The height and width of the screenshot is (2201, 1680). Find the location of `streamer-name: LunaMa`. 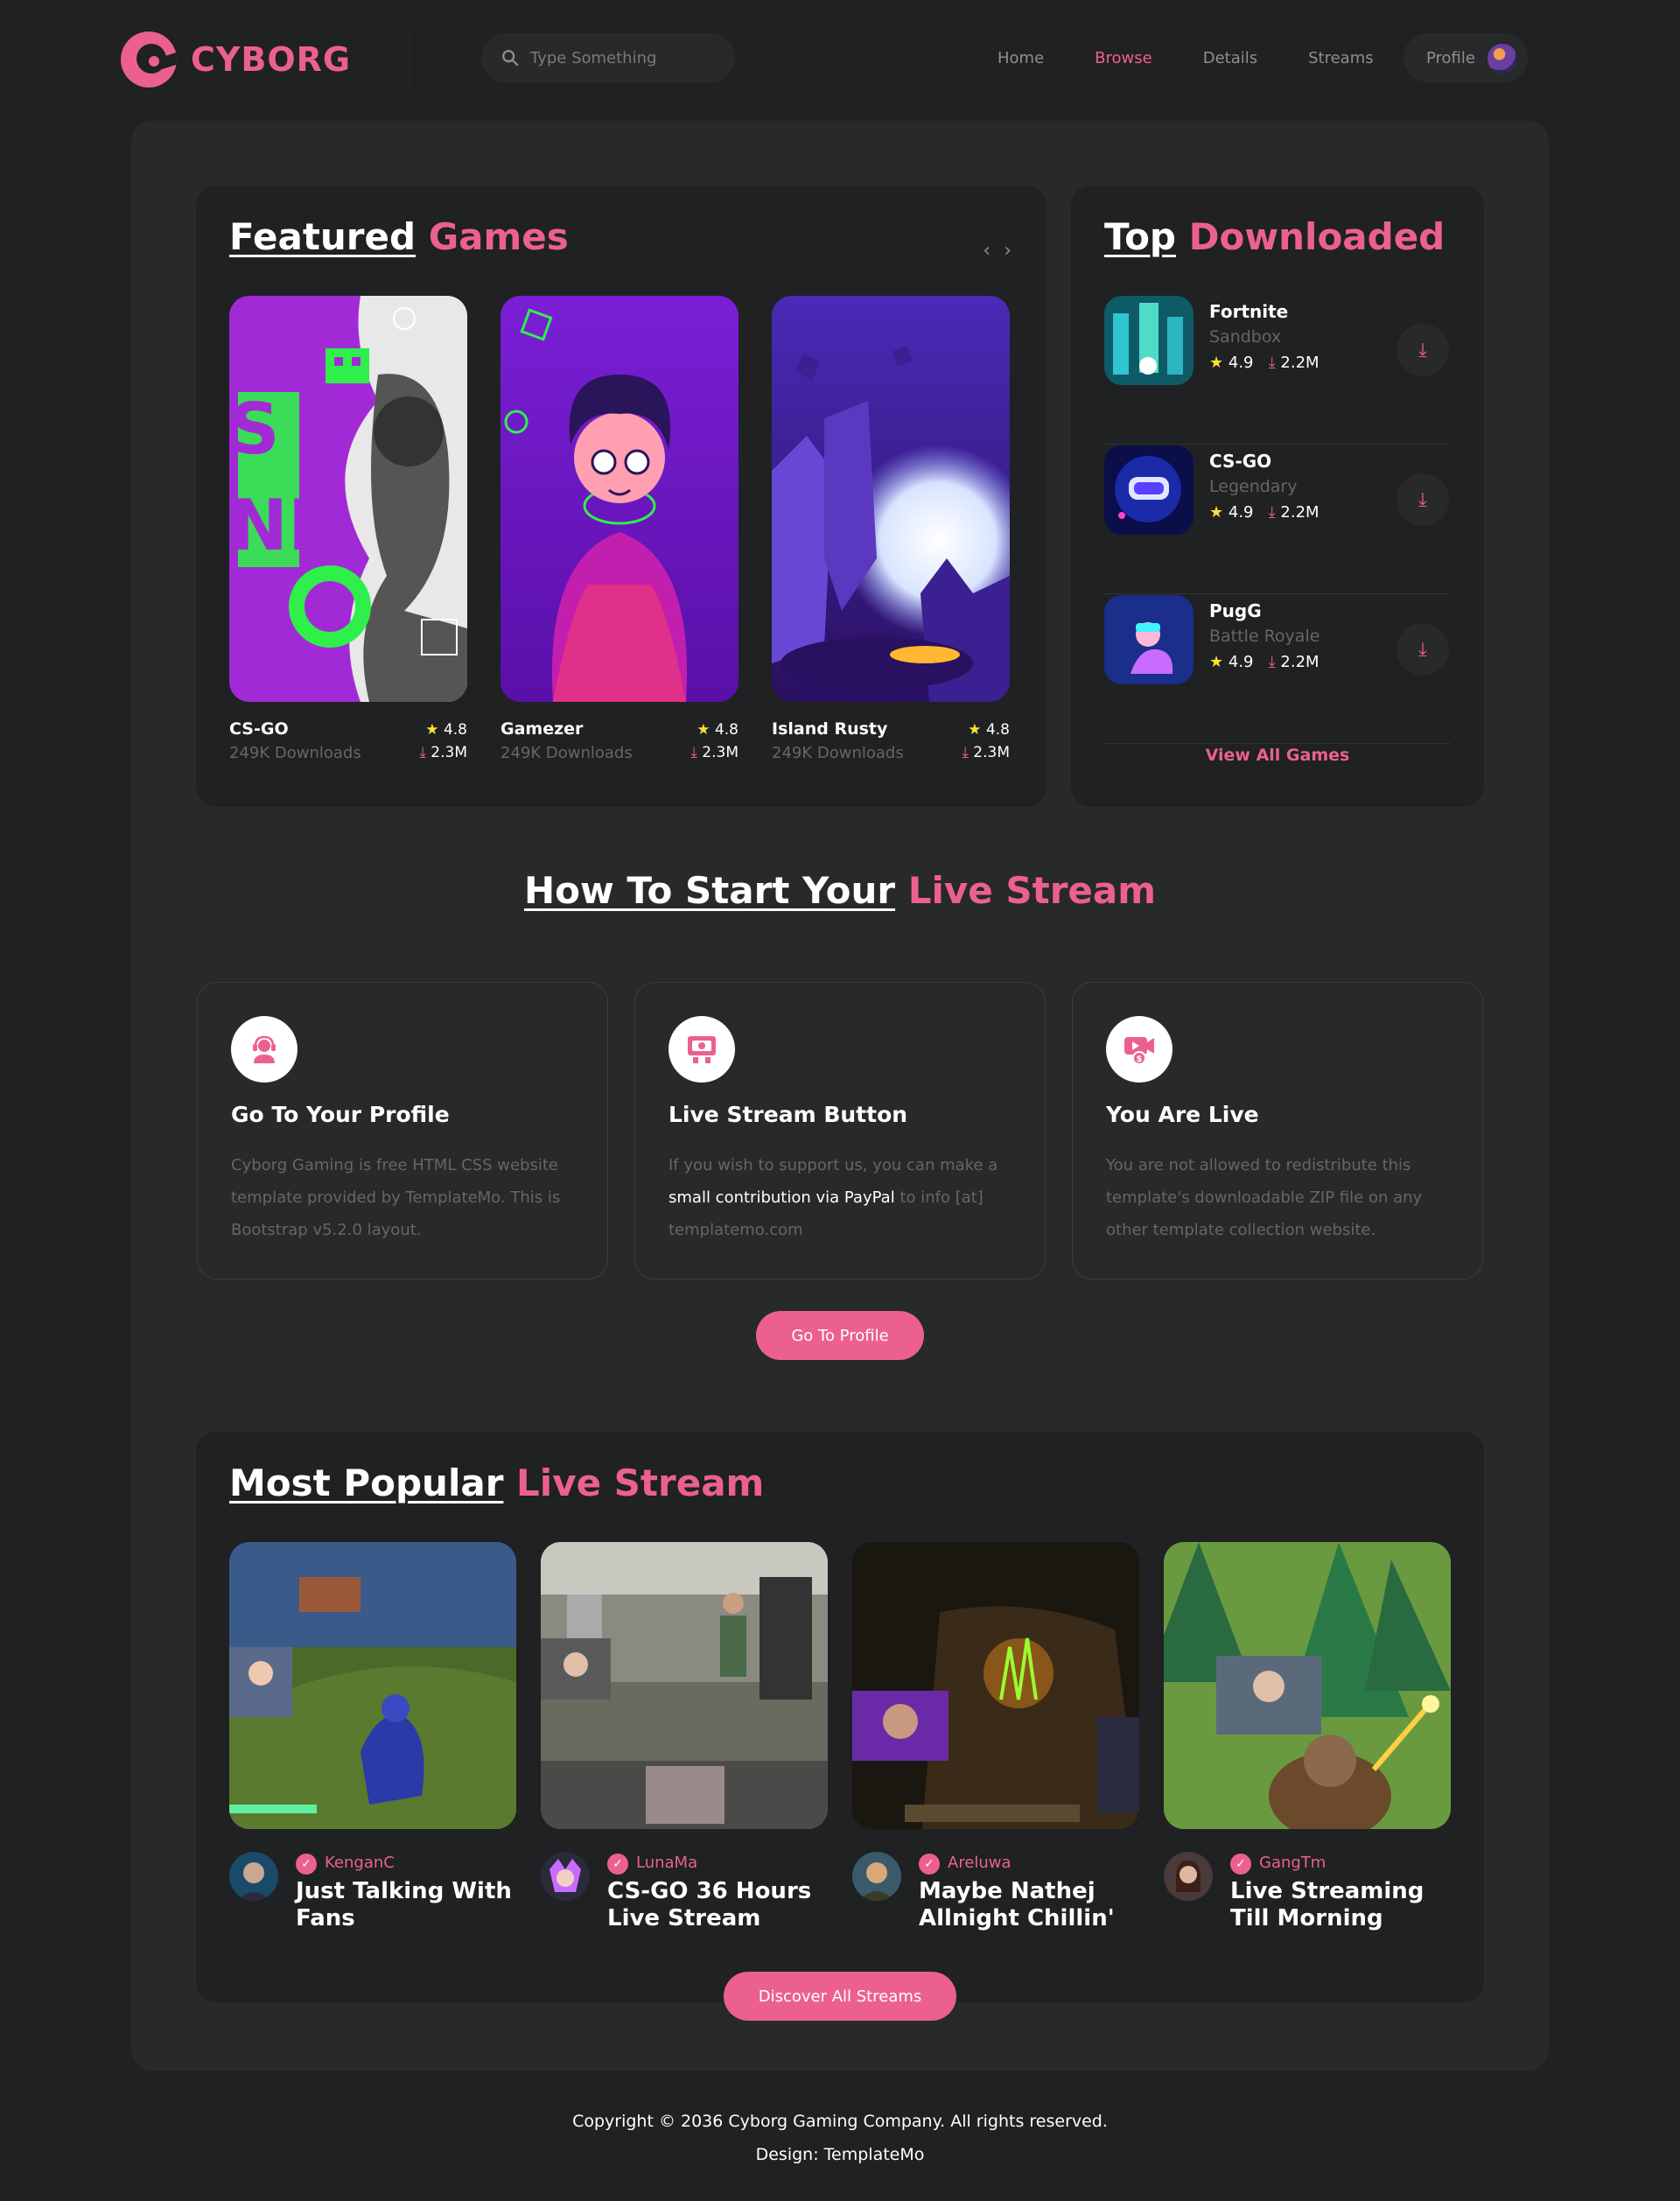

streamer-name: LunaMa is located at coordinates (666, 1863).